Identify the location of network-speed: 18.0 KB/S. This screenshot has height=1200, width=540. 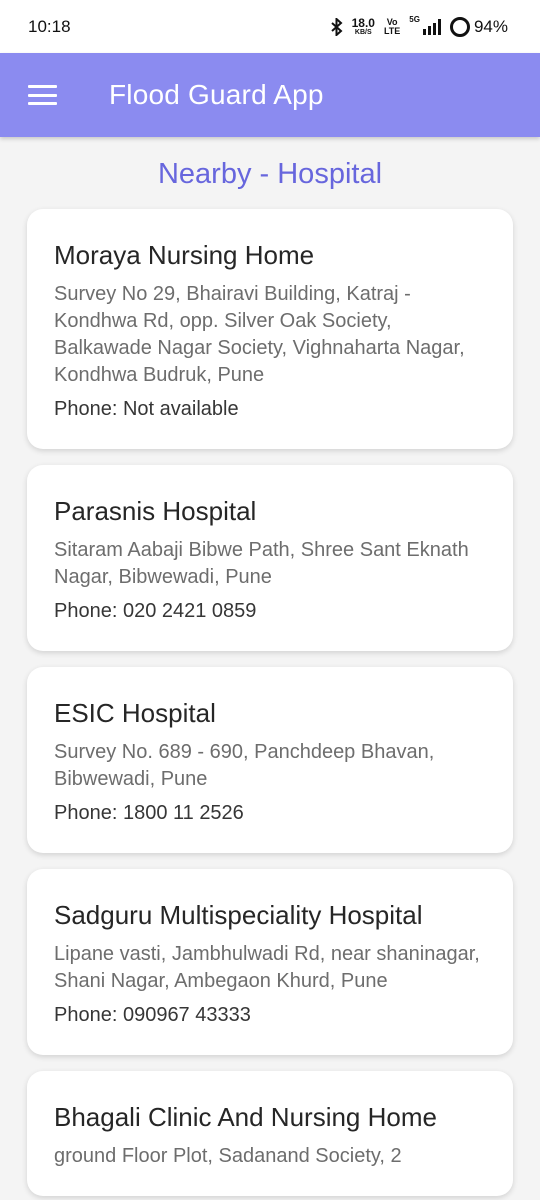
(363, 26).